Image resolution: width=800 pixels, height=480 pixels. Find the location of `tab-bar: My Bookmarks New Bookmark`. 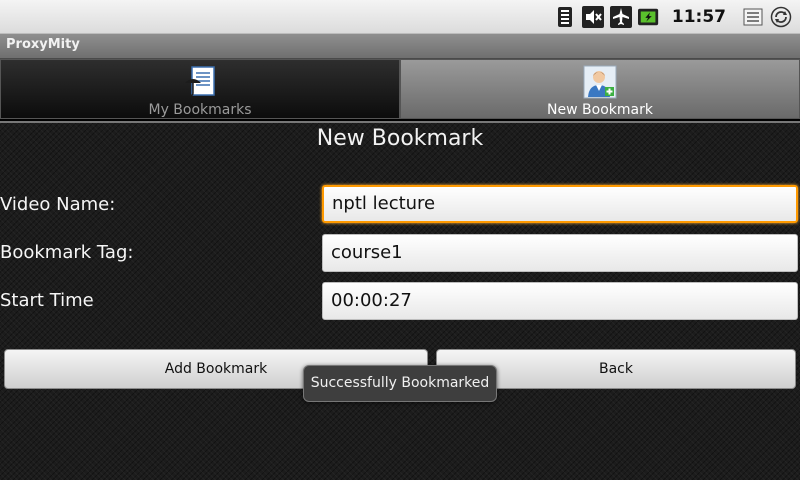

tab-bar: My Bookmarks New Bookmark is located at coordinates (400, 90).